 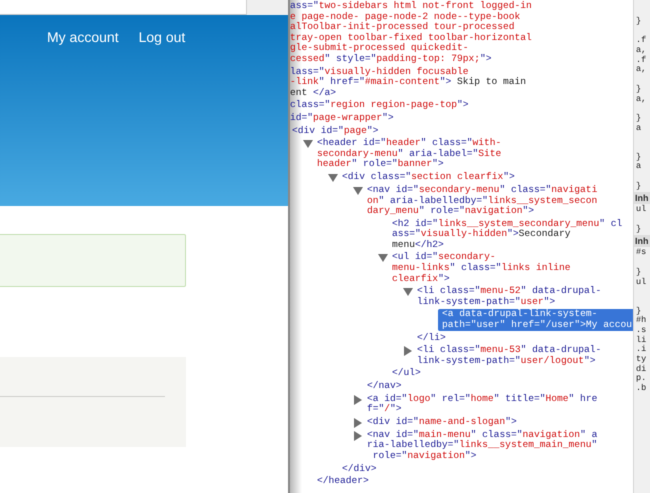 I want to click on css-rule-text: .b, so click(x=642, y=389).